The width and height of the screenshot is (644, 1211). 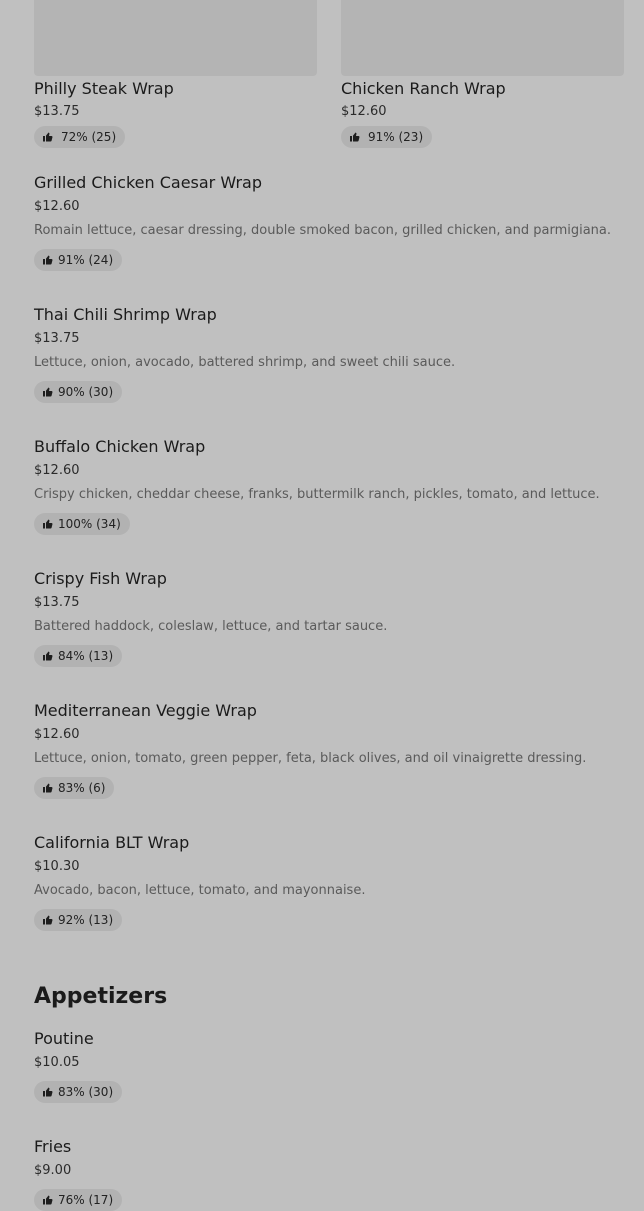 I want to click on rating-text: 84% (13), so click(x=86, y=656).